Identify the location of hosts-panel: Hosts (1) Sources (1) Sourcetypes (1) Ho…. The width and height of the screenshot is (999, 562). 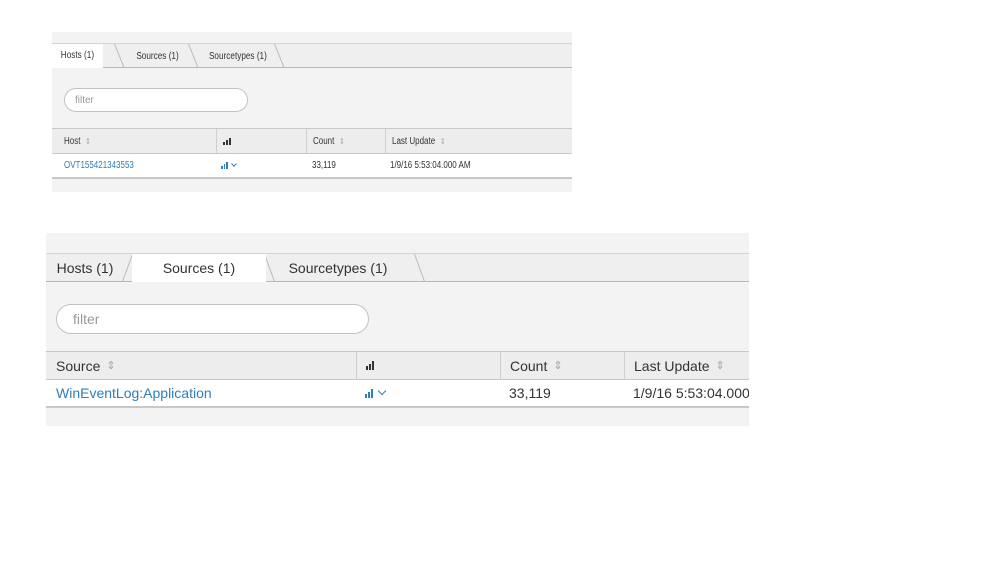
(312, 112).